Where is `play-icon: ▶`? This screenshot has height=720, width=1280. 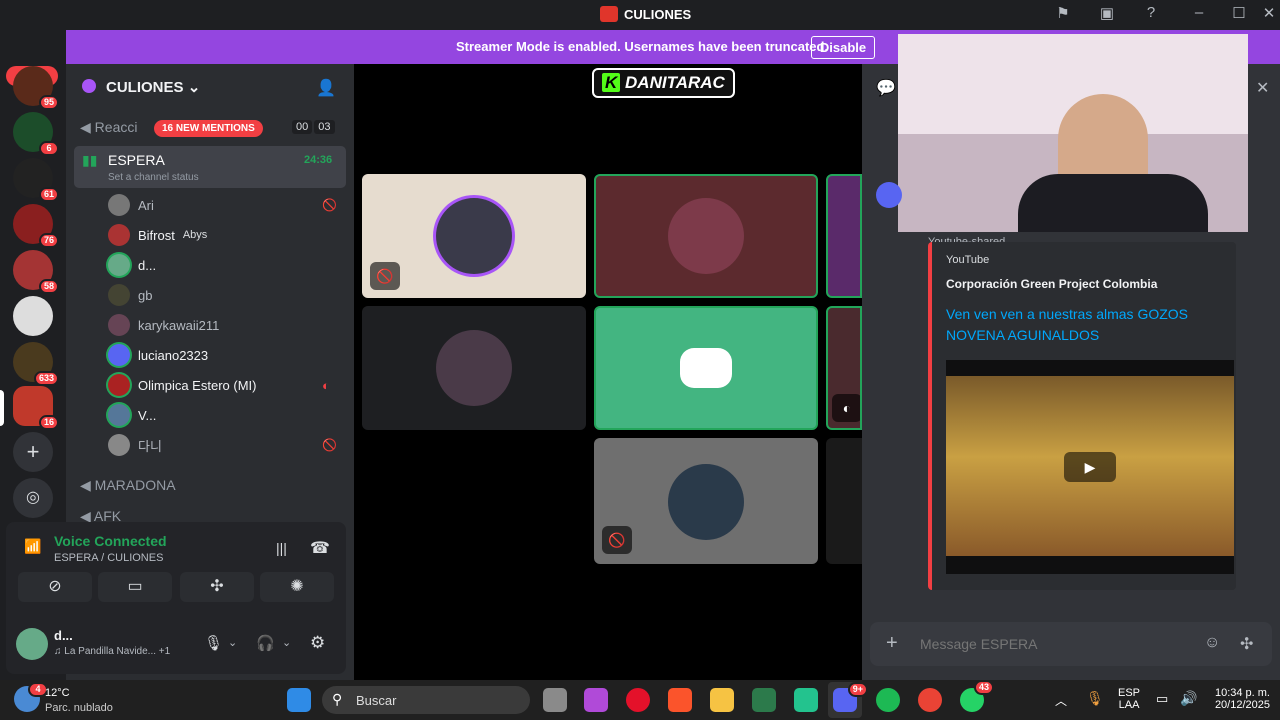 play-icon: ▶ is located at coordinates (1090, 467).